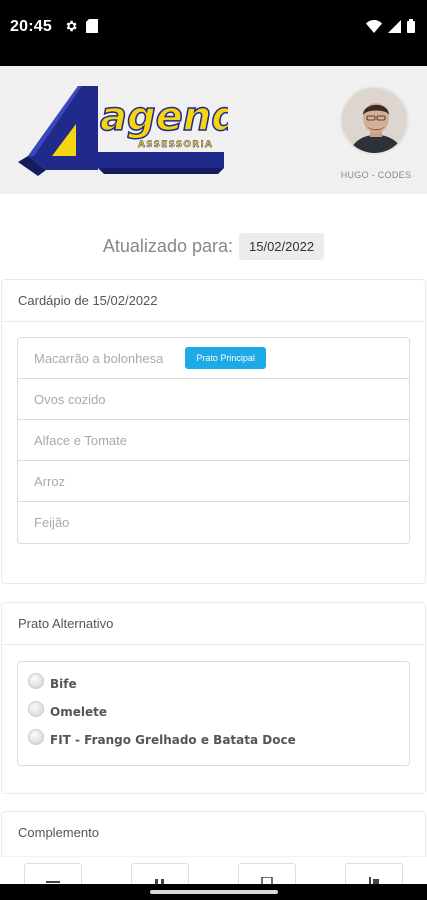  I want to click on avatar, so click(374, 120).